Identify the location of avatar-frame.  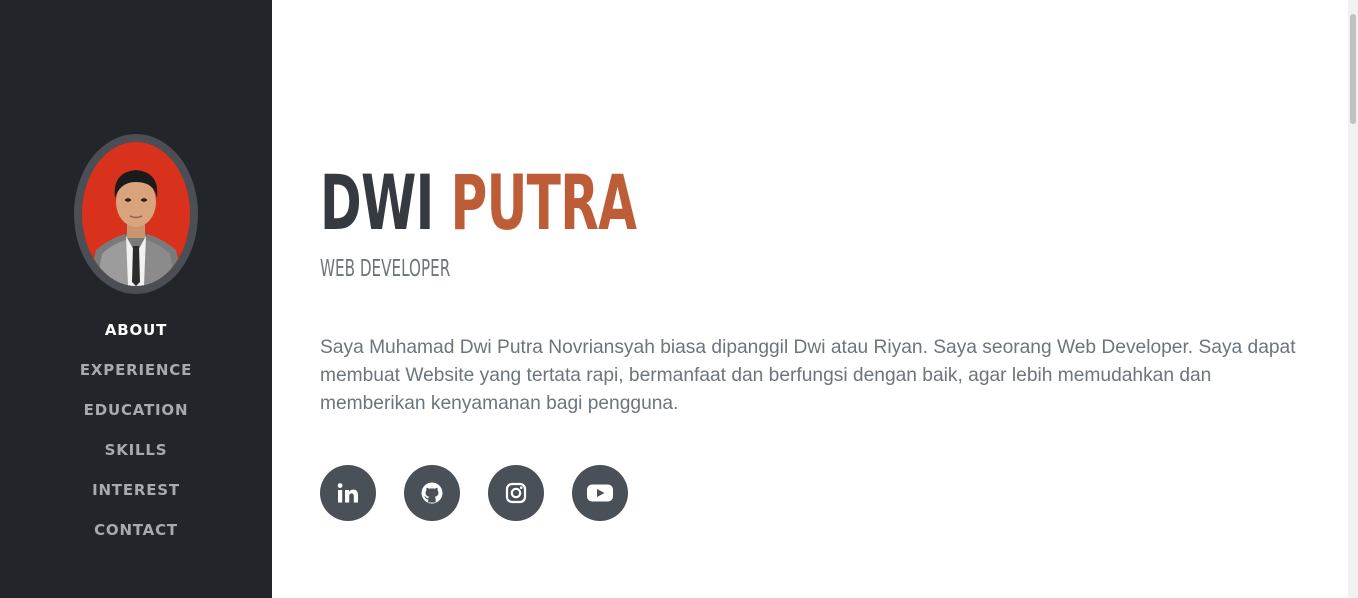
(136, 214).